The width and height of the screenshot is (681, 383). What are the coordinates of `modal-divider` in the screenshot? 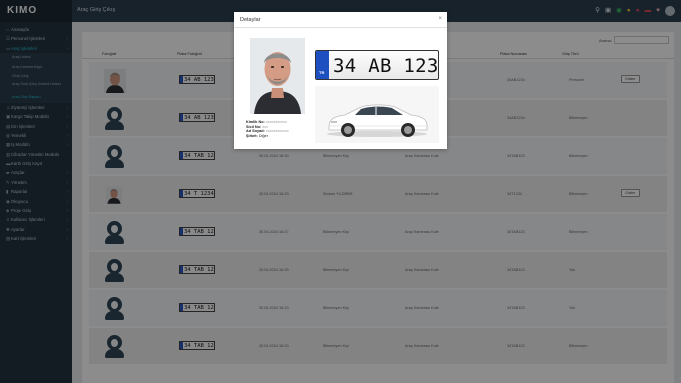 It's located at (340, 27).